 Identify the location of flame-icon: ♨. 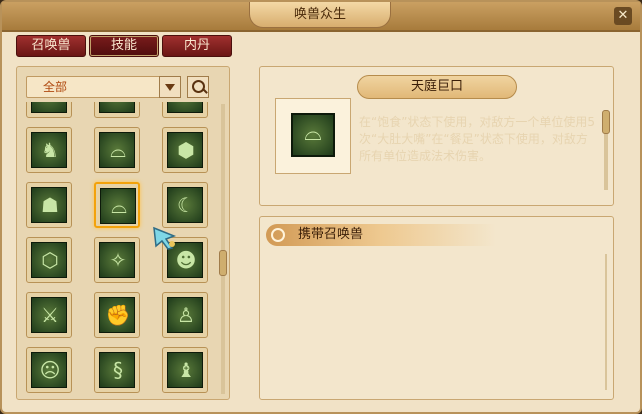
(118, 108).